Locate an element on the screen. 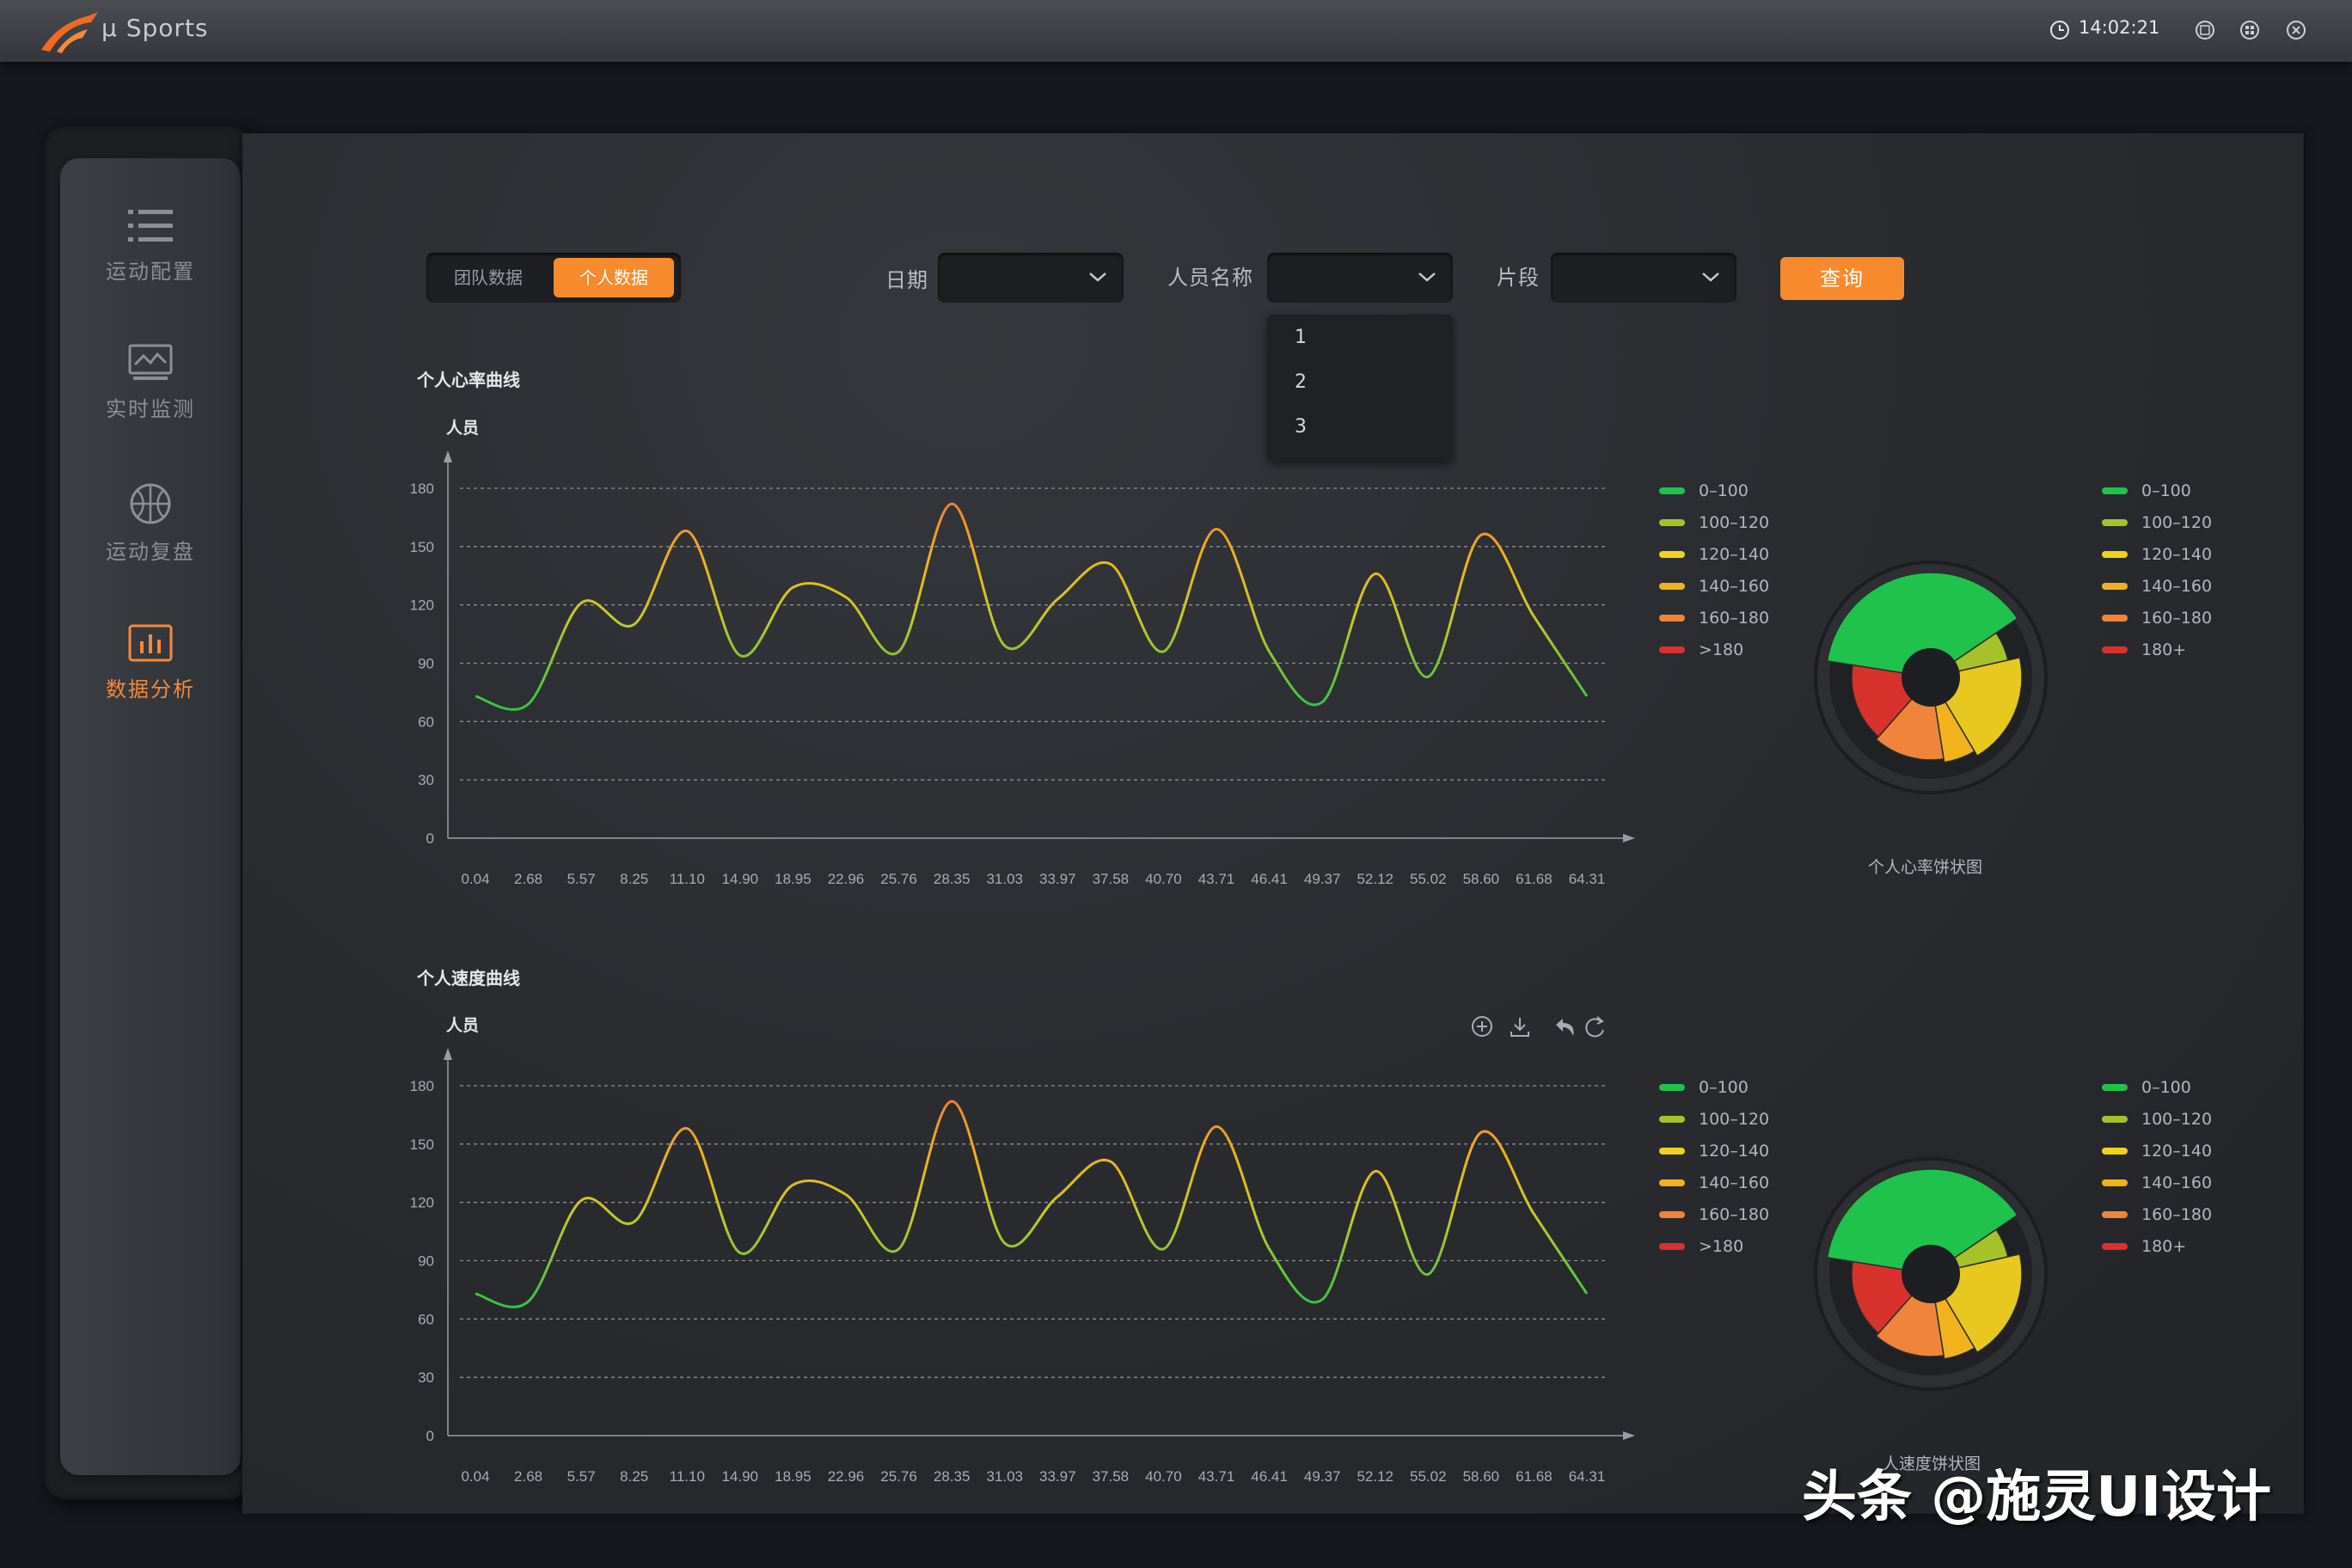 Image resolution: width=2352 pixels, height=1568 pixels. series-line is located at coordinates (1032, 1203).